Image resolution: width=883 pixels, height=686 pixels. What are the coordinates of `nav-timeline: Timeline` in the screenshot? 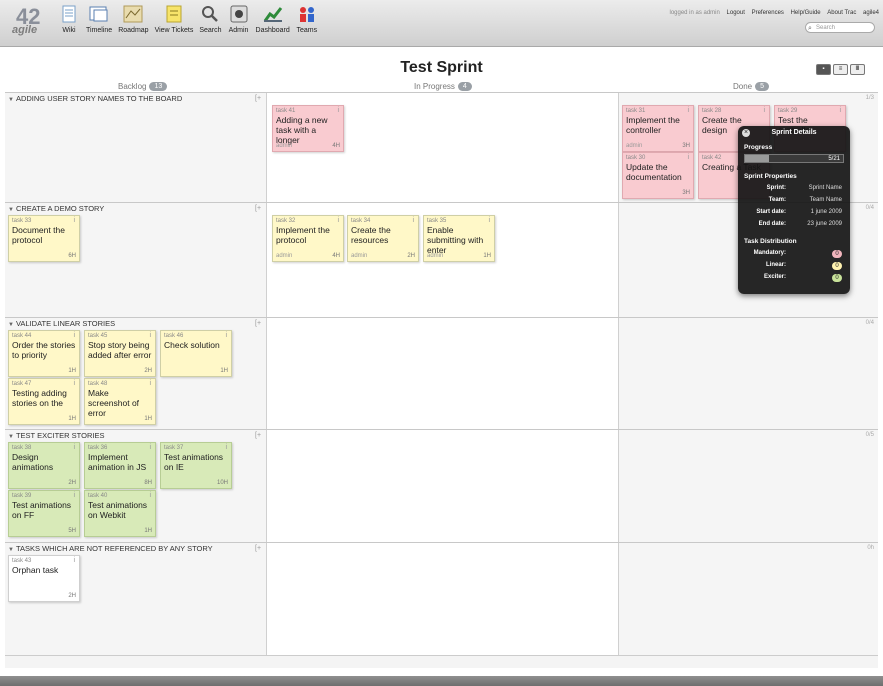 It's located at (99, 19).